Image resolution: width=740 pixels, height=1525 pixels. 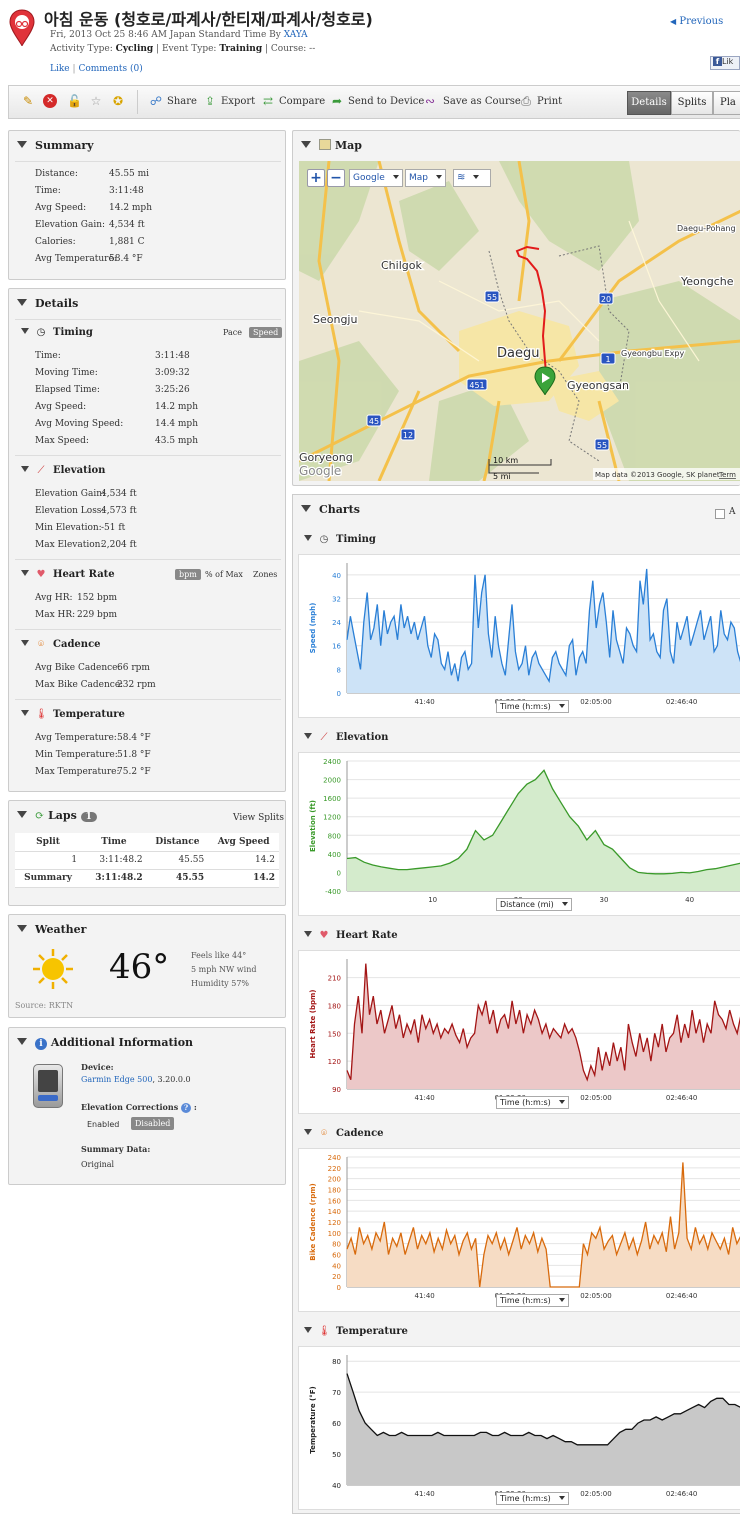 I want to click on chart-section-header: 🌡 Temperature, so click(x=356, y=1331).